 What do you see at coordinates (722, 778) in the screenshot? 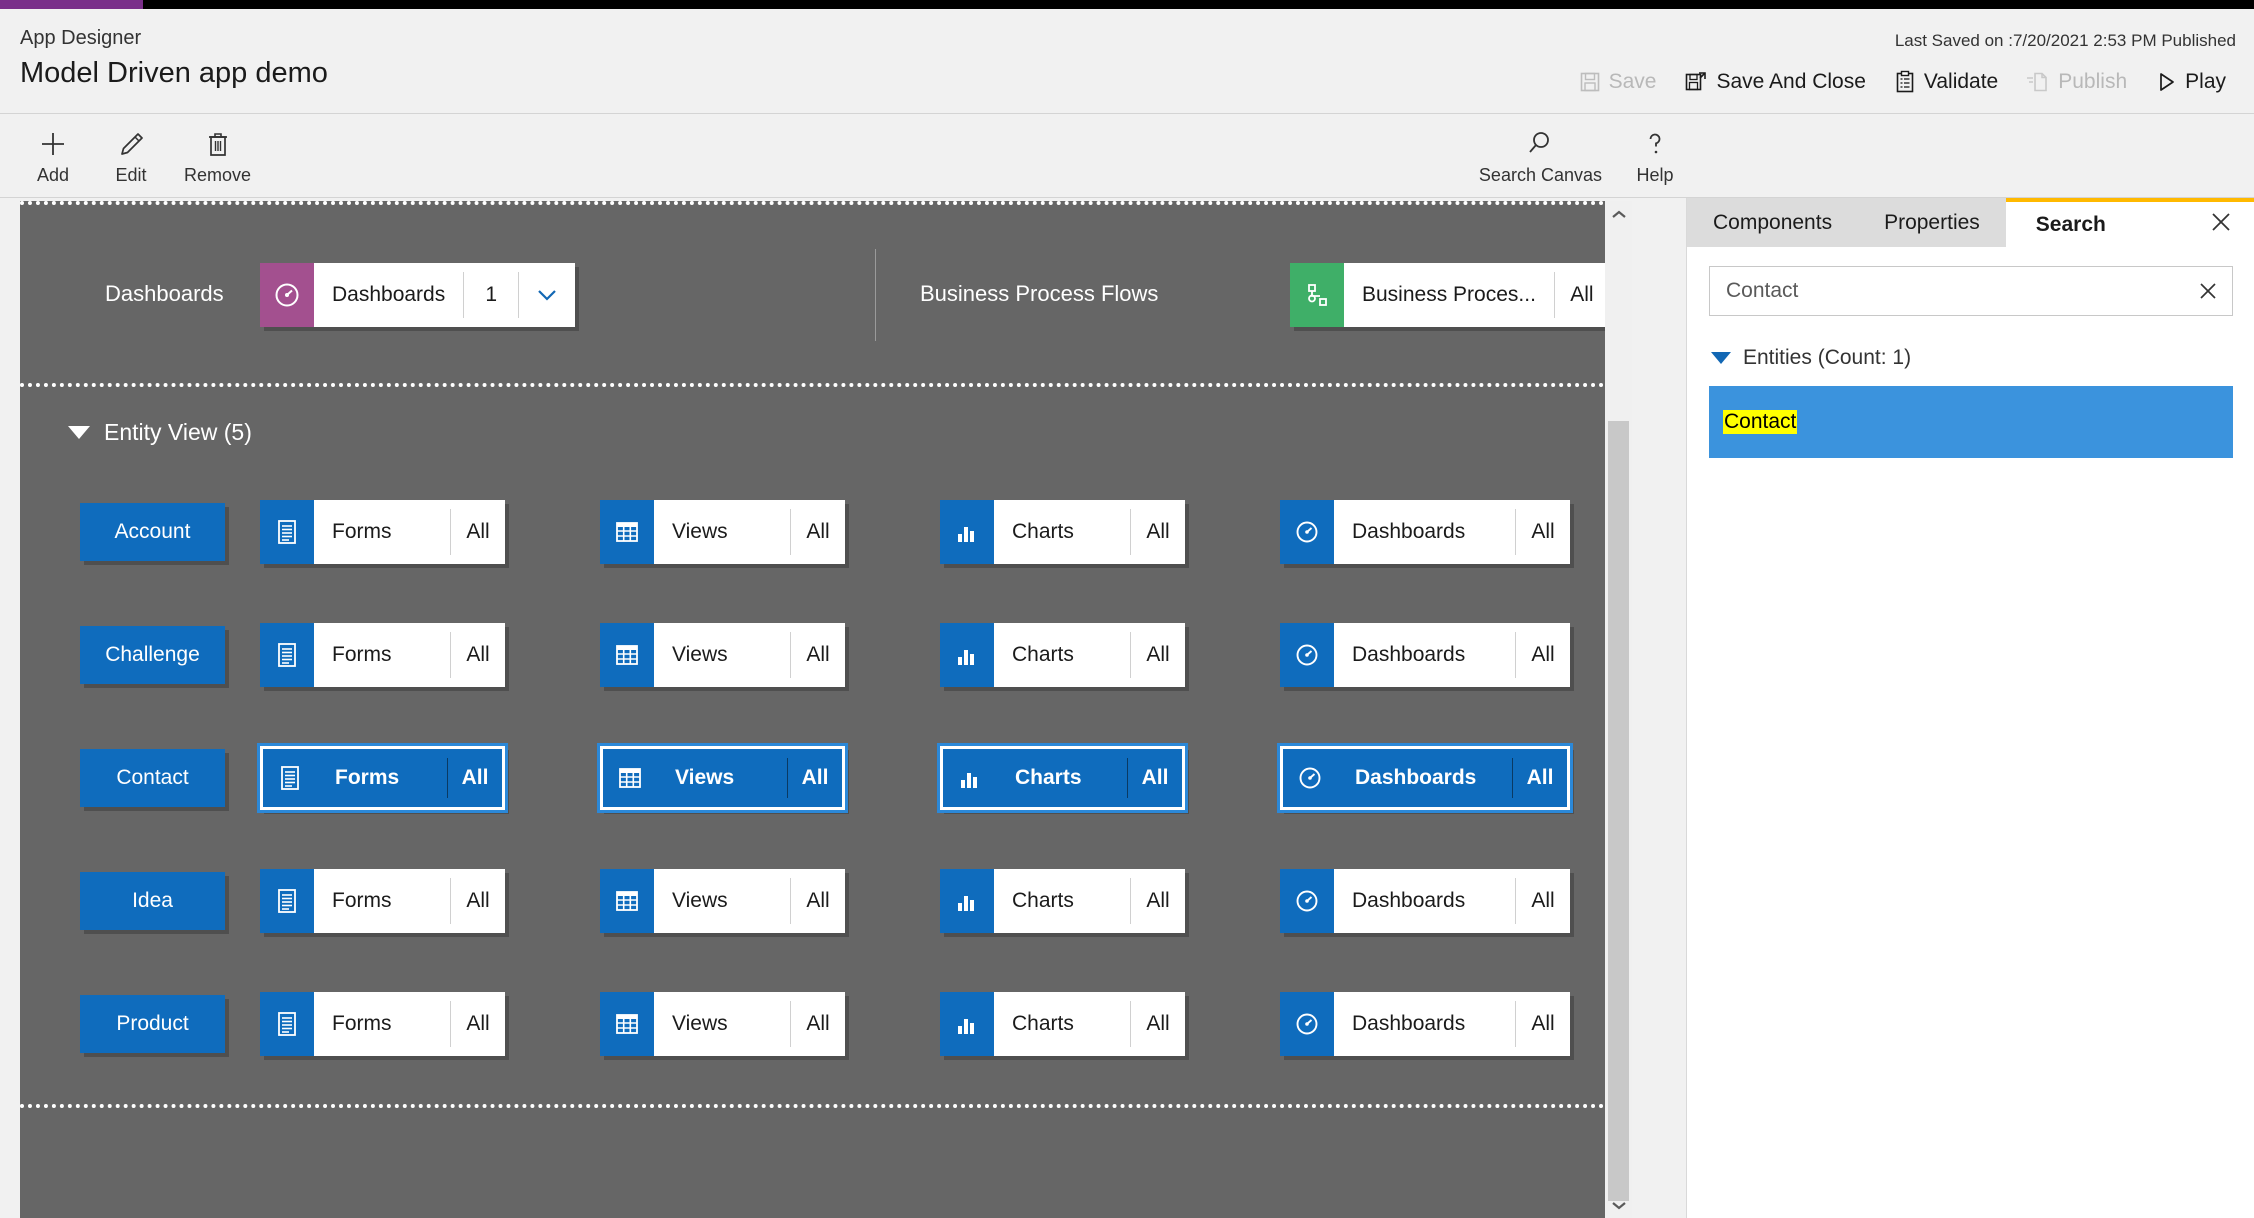
I see `tile-contact-views: Views All` at bounding box center [722, 778].